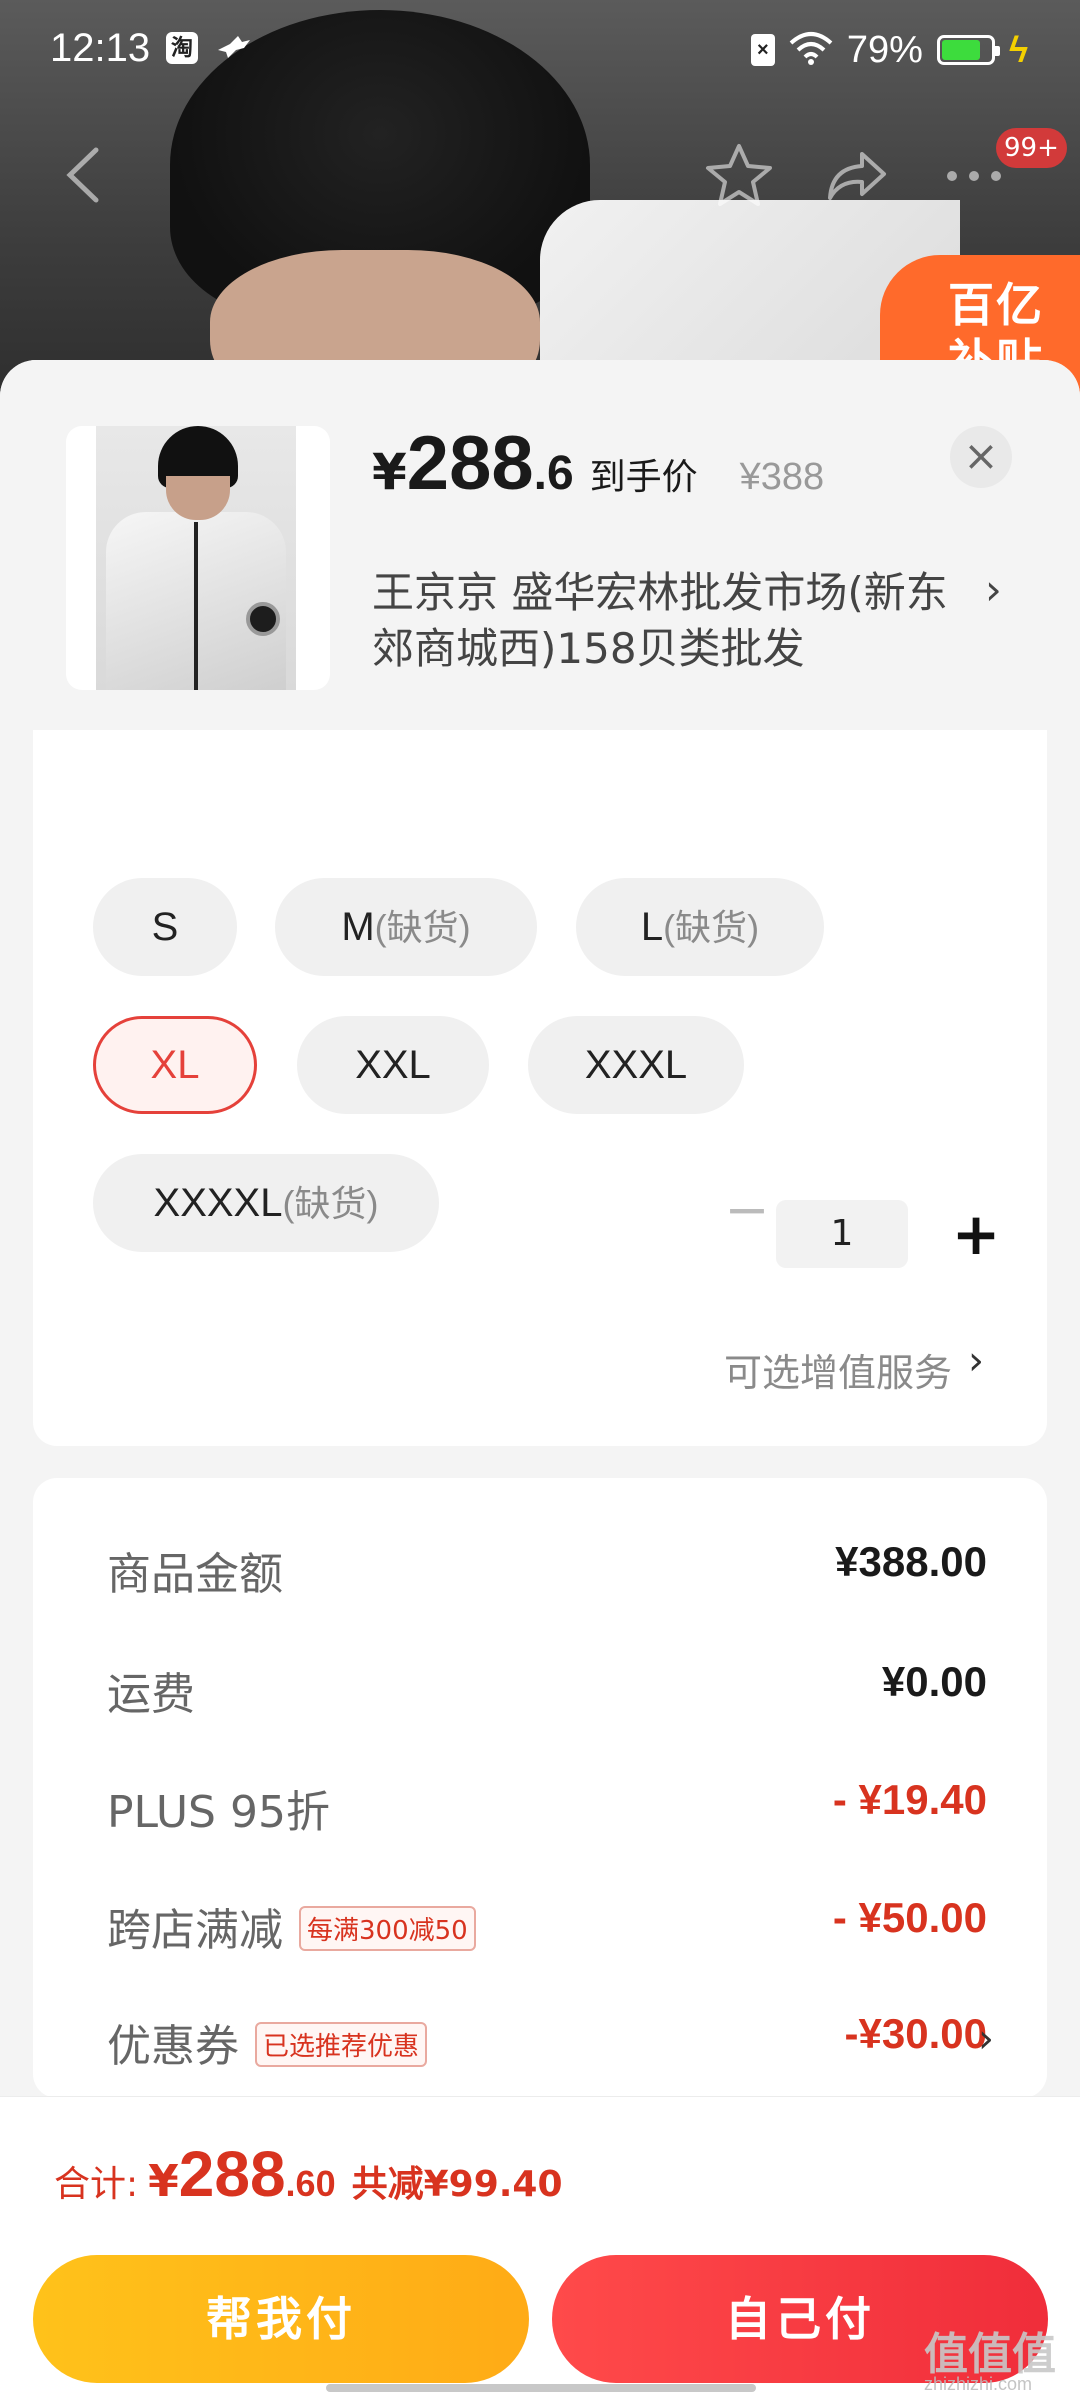 Image resolution: width=1080 pixels, height=2400 pixels. Describe the element at coordinates (547, 1689) in the screenshot. I see `summary-row-shipping: 运费 ¥0.00` at that location.